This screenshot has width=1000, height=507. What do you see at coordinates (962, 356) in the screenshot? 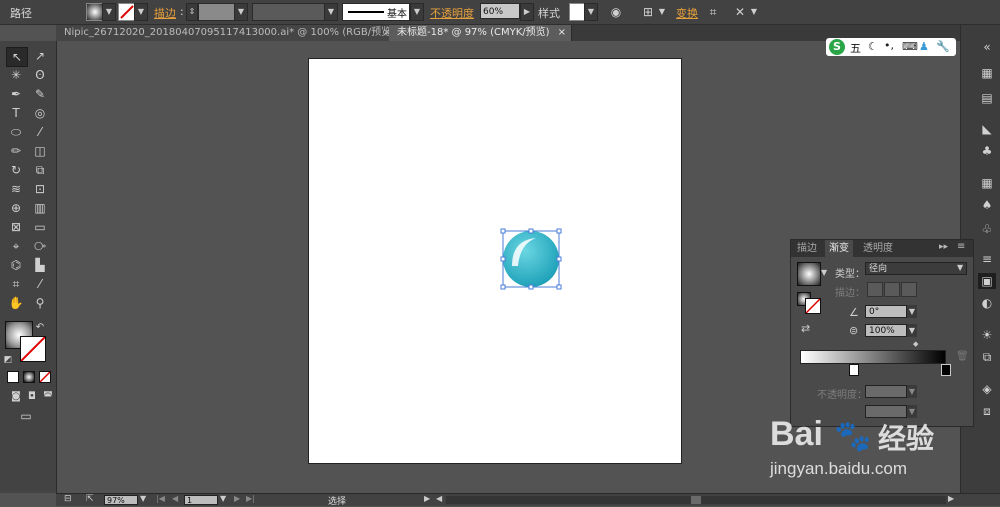
I see `trash-icon: 🗑` at bounding box center [962, 356].